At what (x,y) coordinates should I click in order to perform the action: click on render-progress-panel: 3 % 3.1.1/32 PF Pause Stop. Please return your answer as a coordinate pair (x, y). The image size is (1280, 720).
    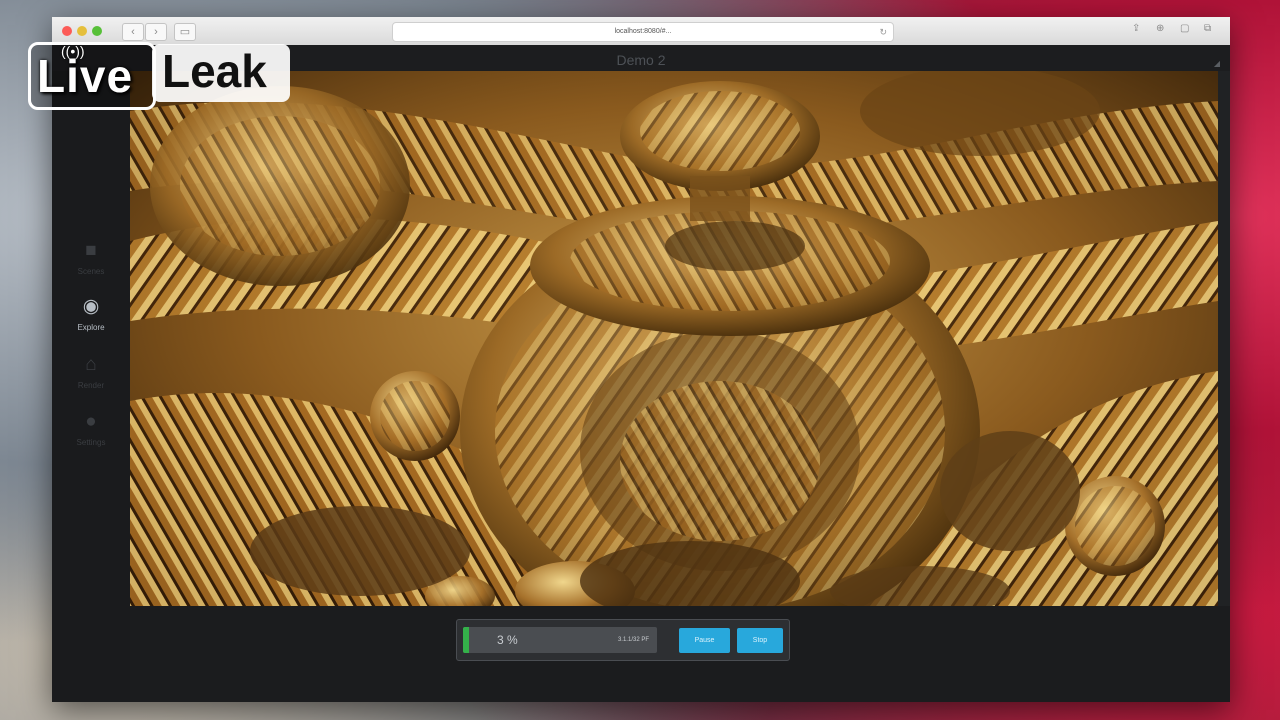
    Looking at the image, I should click on (623, 640).